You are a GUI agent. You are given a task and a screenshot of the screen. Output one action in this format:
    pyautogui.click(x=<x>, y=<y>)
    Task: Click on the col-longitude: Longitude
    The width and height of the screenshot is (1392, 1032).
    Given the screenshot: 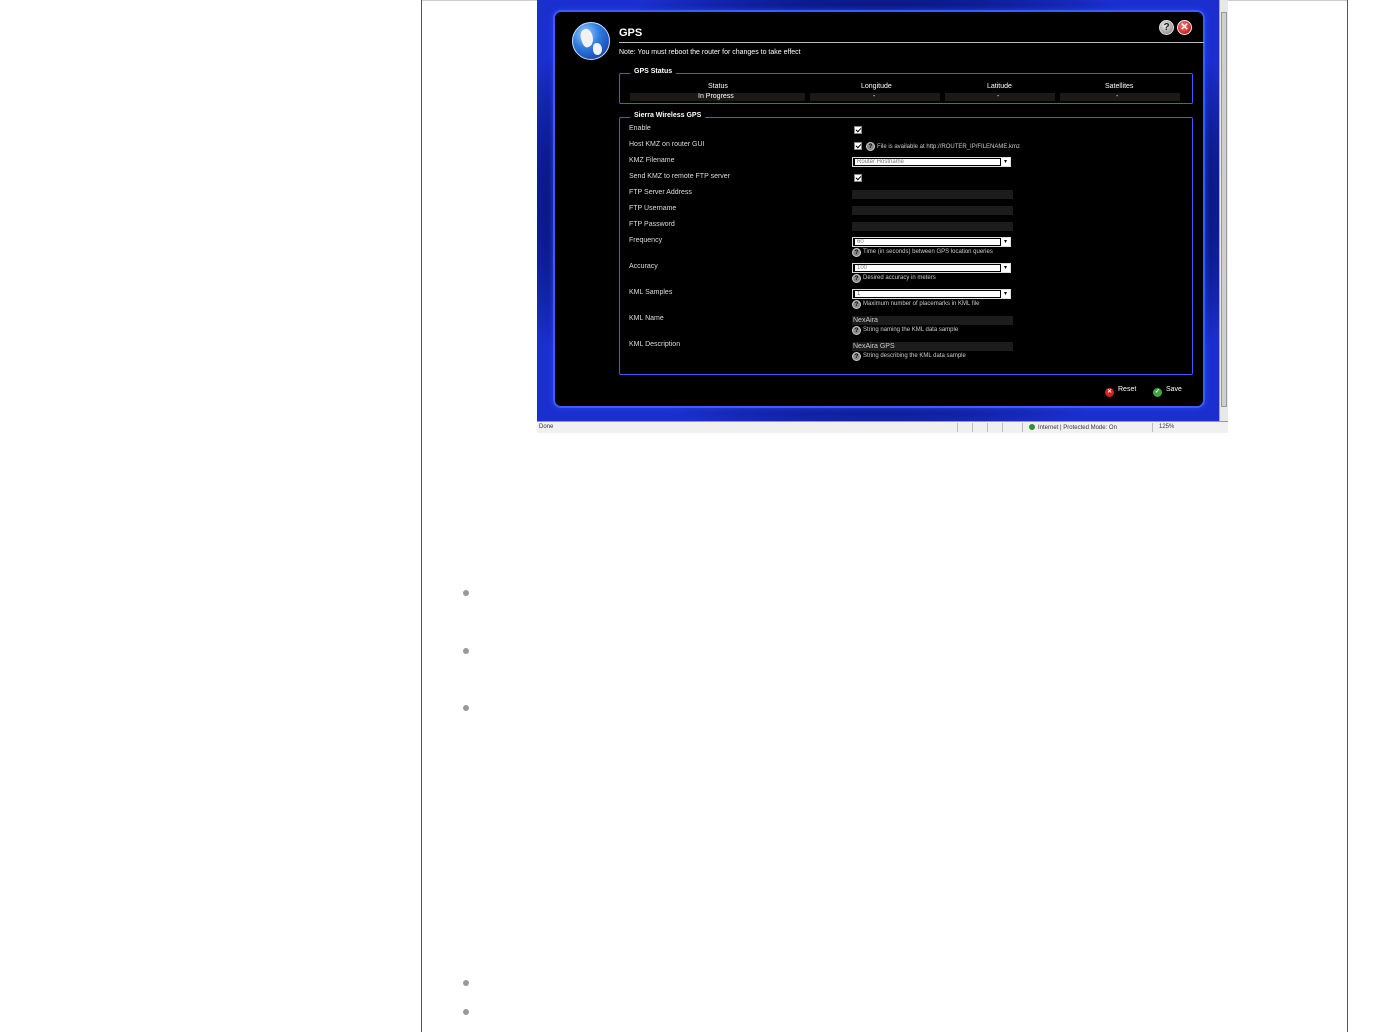 What is the action you would take?
    pyautogui.click(x=876, y=86)
    